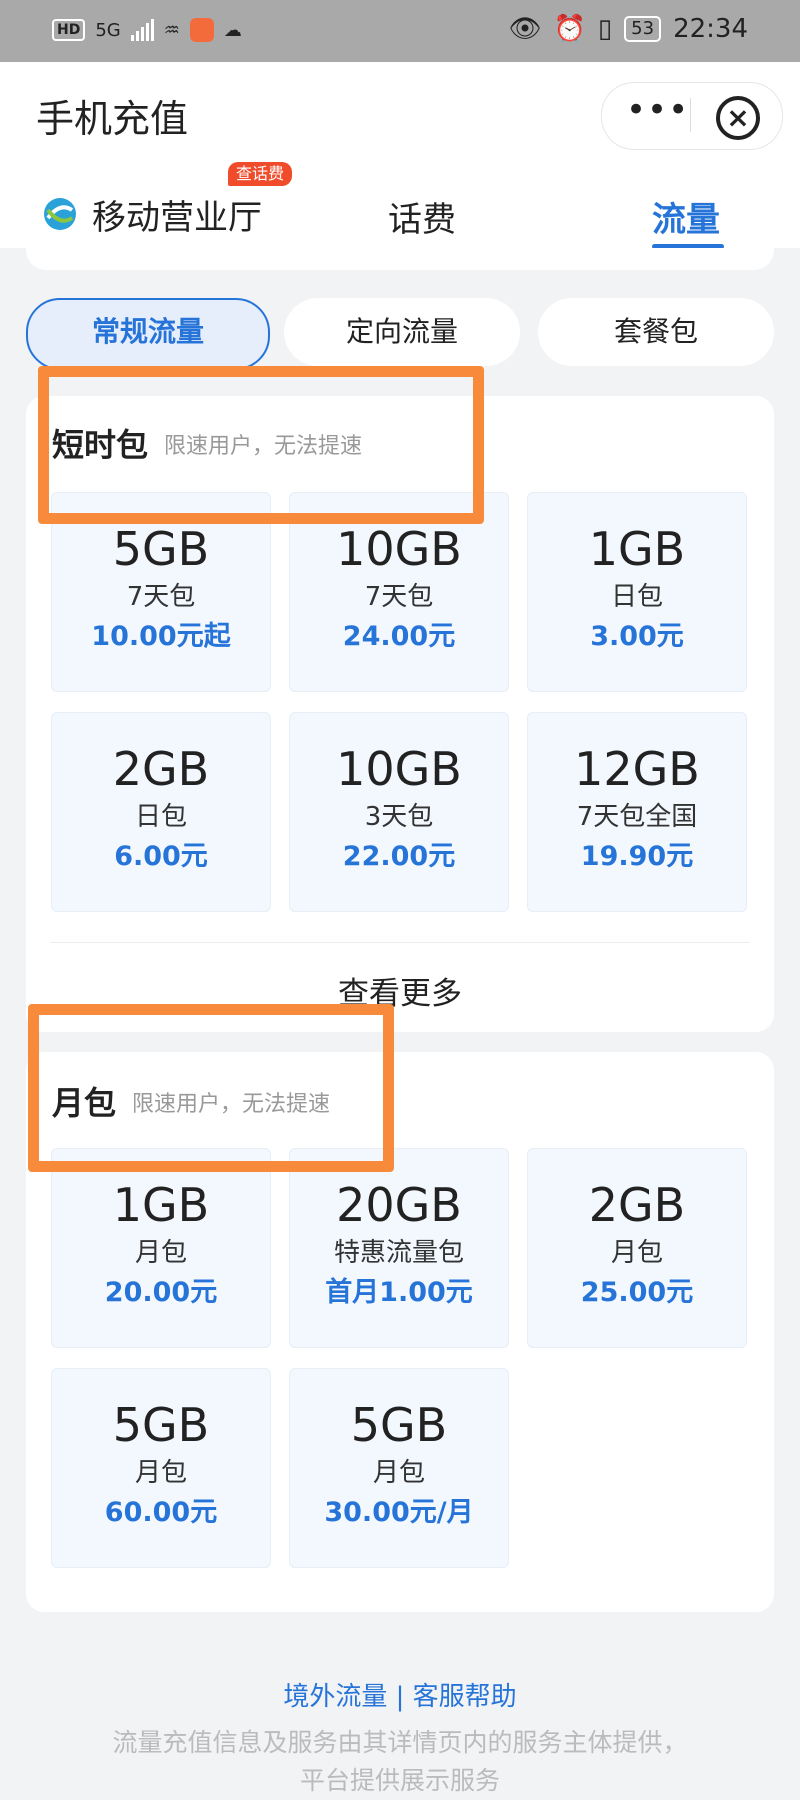 This screenshot has height=1800, width=800. What do you see at coordinates (161, 636) in the screenshot?
I see `plan-price: 10.00元起` at bounding box center [161, 636].